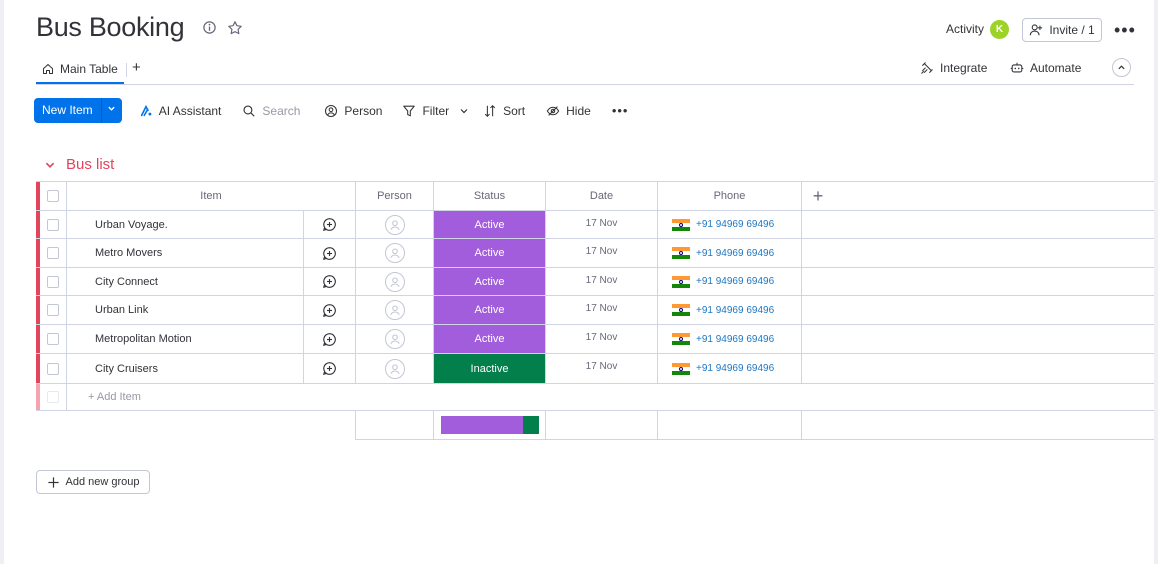 This screenshot has width=1158, height=564. What do you see at coordinates (730, 196) in the screenshot?
I see `column-header-phone: Phone` at bounding box center [730, 196].